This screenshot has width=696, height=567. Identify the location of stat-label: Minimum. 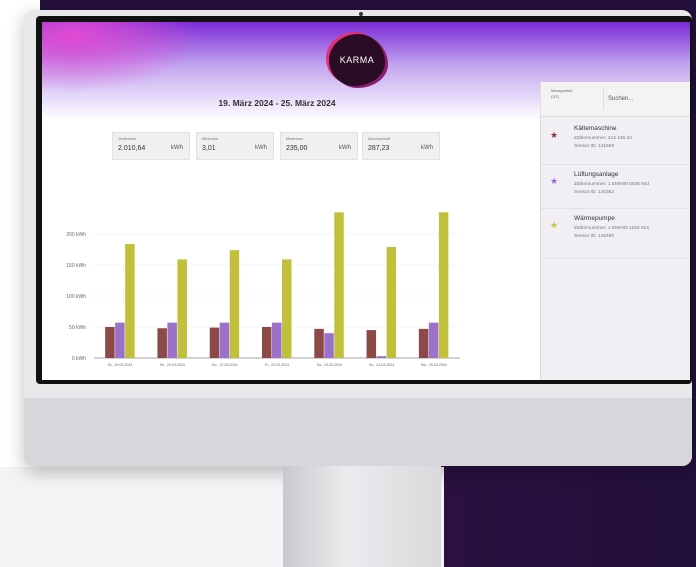
(210, 138).